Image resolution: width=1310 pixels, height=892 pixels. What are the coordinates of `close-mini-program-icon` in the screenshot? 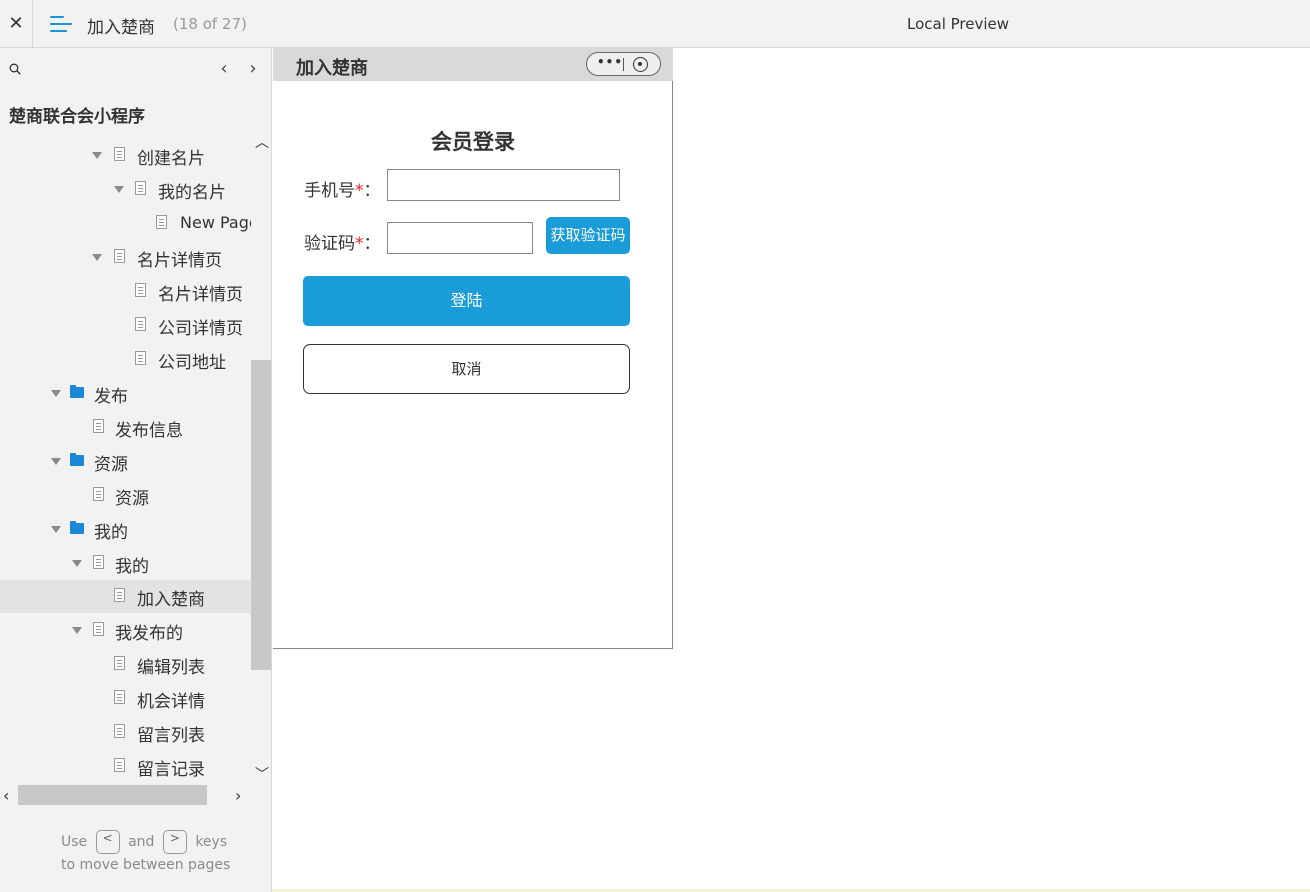 It's located at (640, 64).